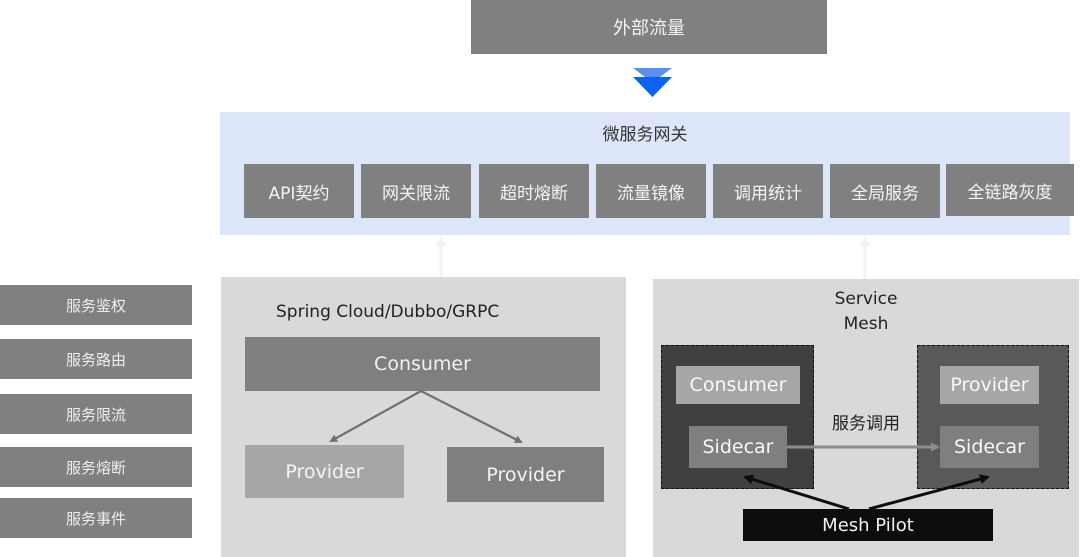  Describe the element at coordinates (652, 82) in the screenshot. I see `double-chevron-down-icon` at that location.